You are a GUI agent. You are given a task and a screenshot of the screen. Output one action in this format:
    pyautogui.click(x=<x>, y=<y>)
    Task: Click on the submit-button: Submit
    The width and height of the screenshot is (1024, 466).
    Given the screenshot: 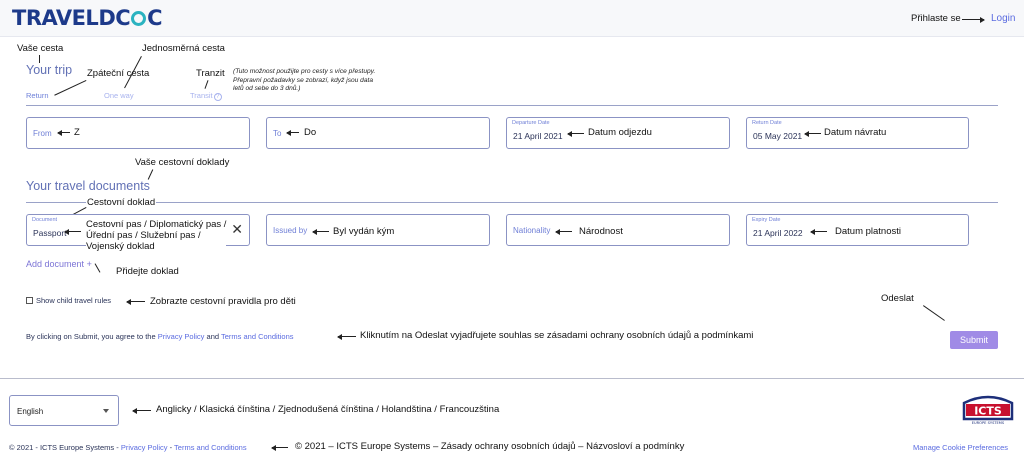 What is the action you would take?
    pyautogui.click(x=974, y=340)
    